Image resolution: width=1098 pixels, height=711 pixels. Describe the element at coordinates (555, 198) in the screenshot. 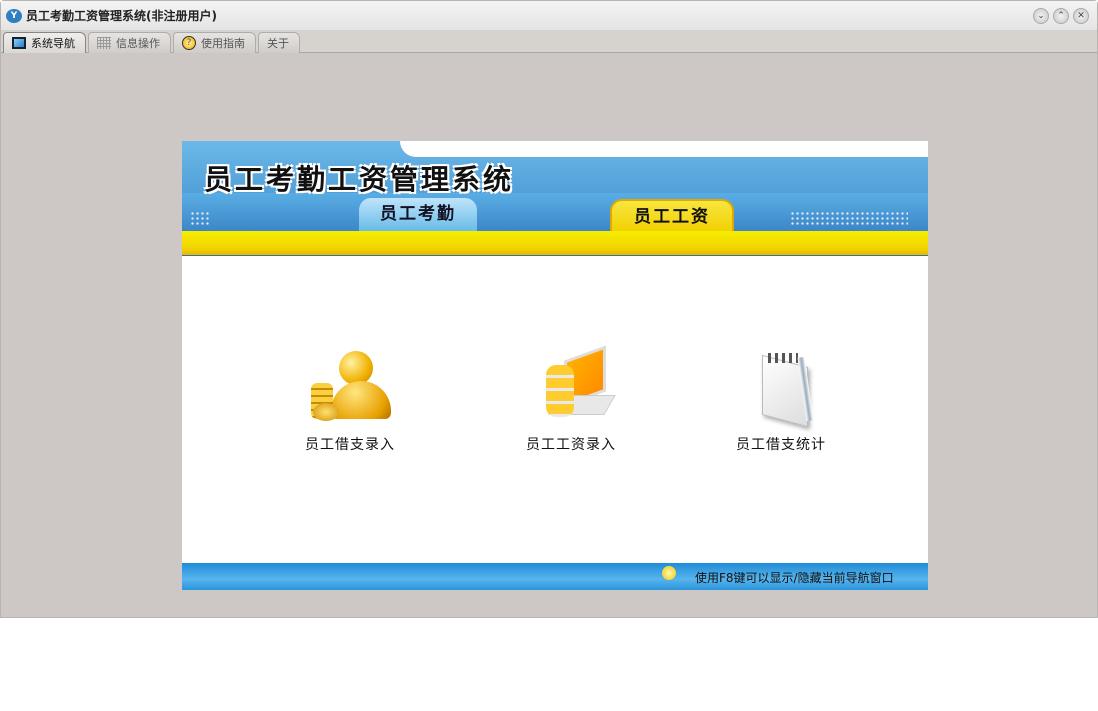

I see `banner-header: 员工考勤工资管理系统 员工考勤 员工工资` at that location.